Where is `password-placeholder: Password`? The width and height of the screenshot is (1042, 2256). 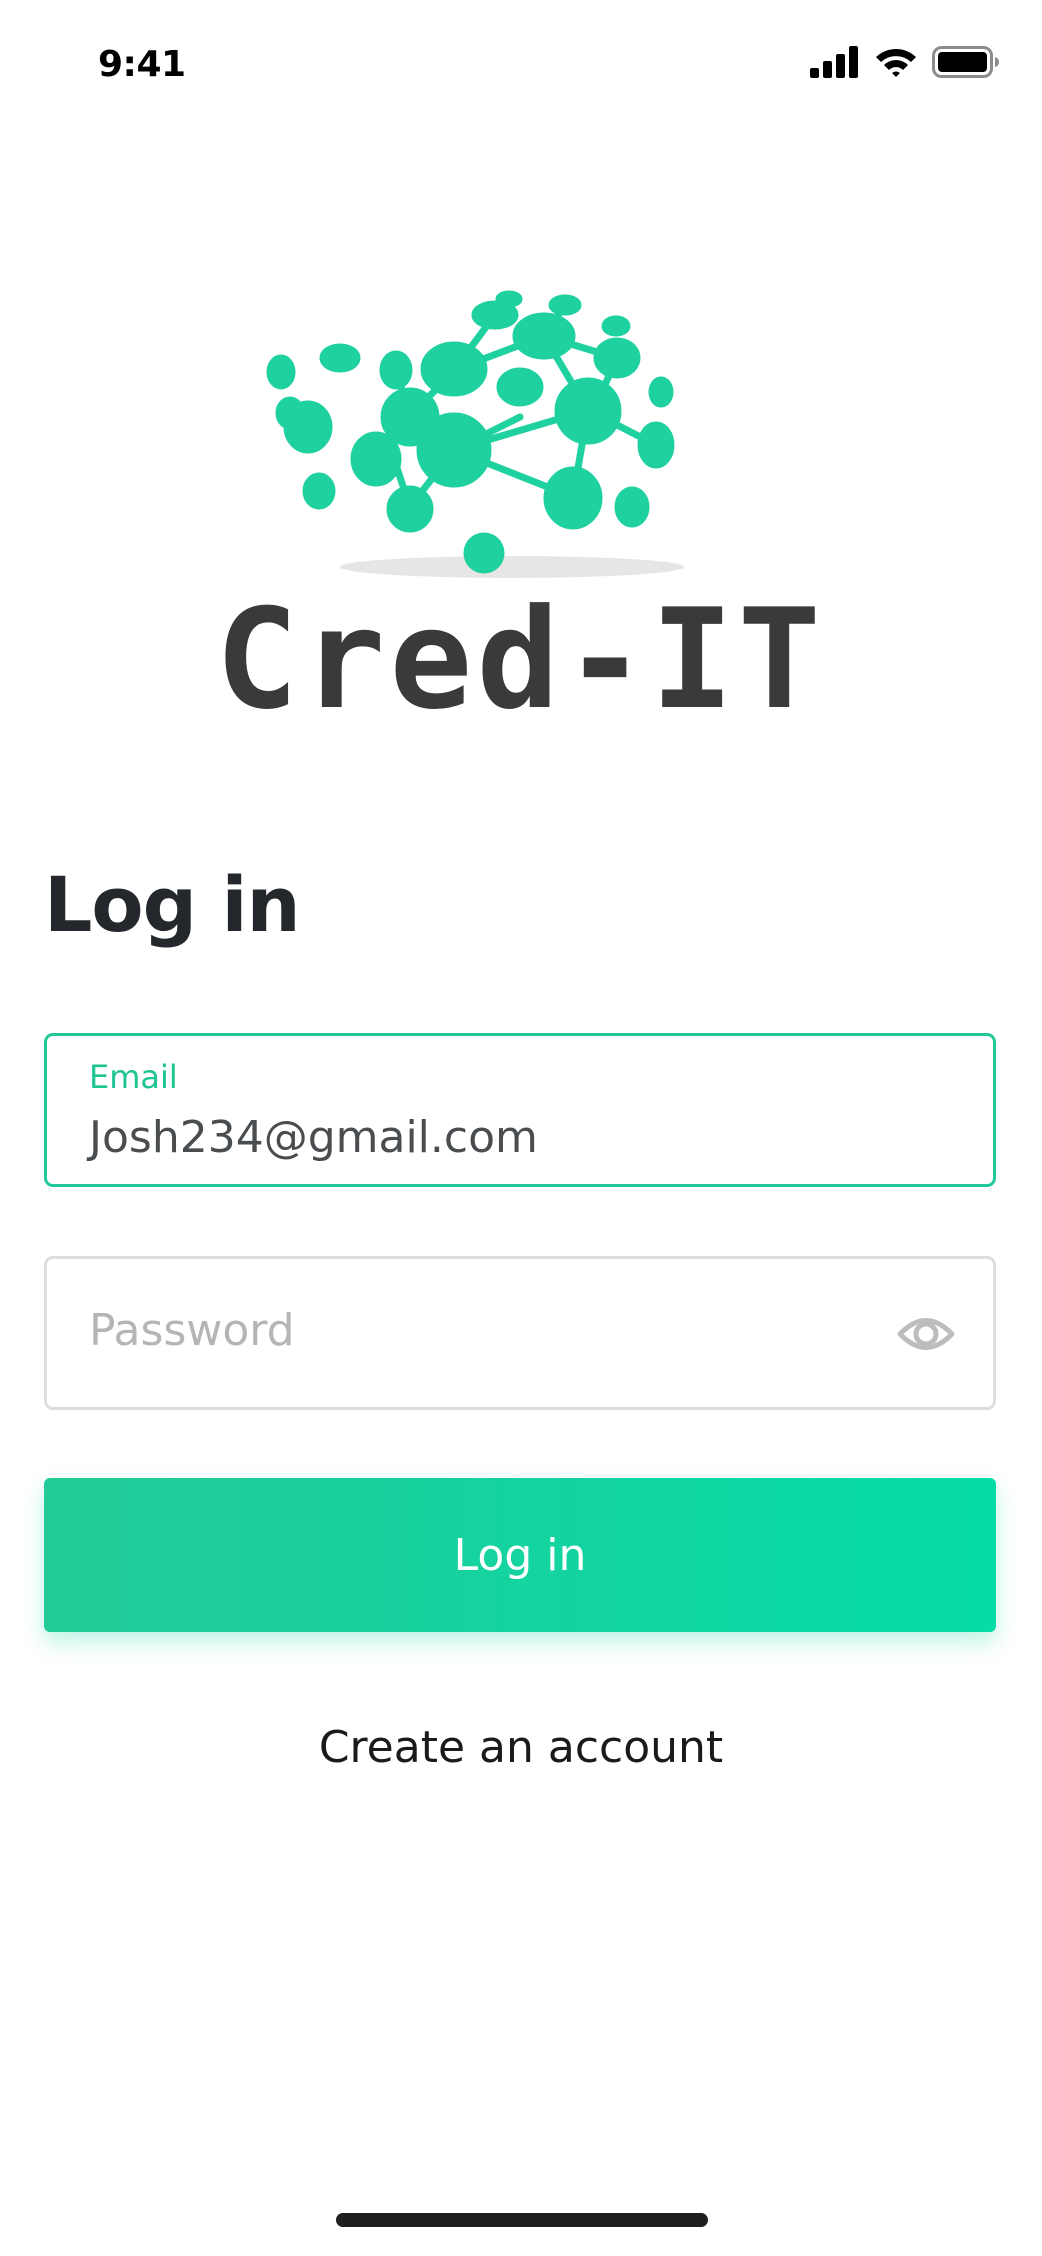
password-placeholder: Password is located at coordinates (192, 1330).